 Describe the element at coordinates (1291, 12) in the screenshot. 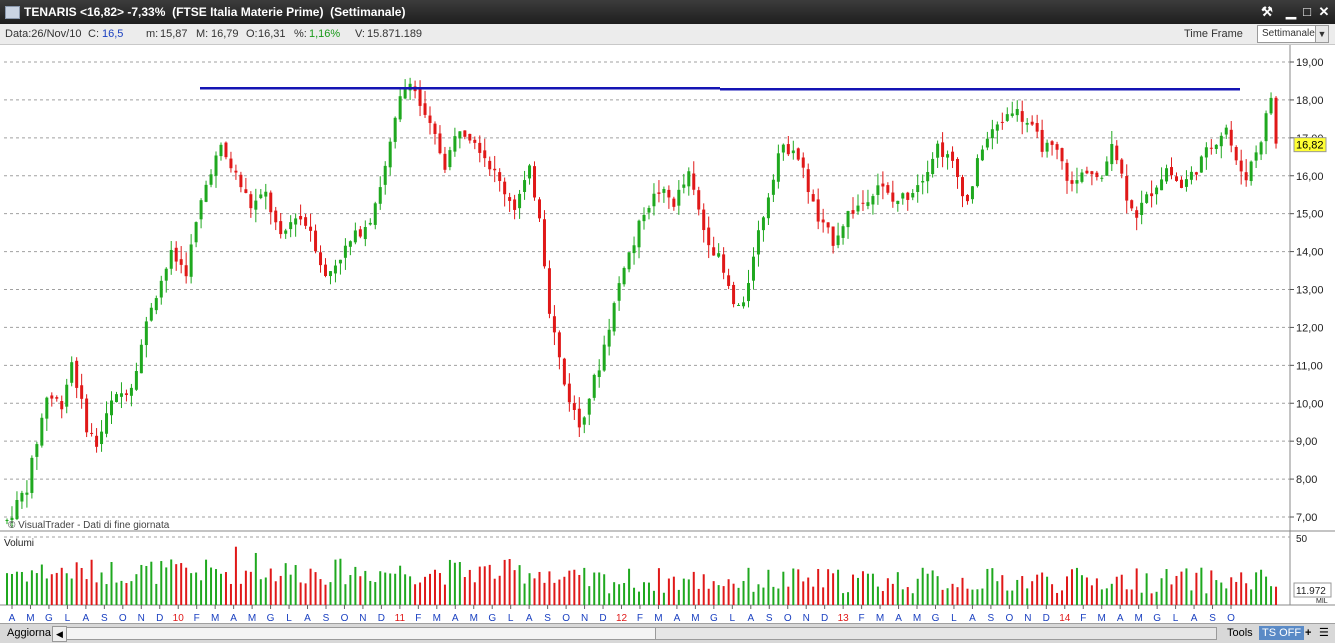

I see `minimize-button: ▁` at that location.